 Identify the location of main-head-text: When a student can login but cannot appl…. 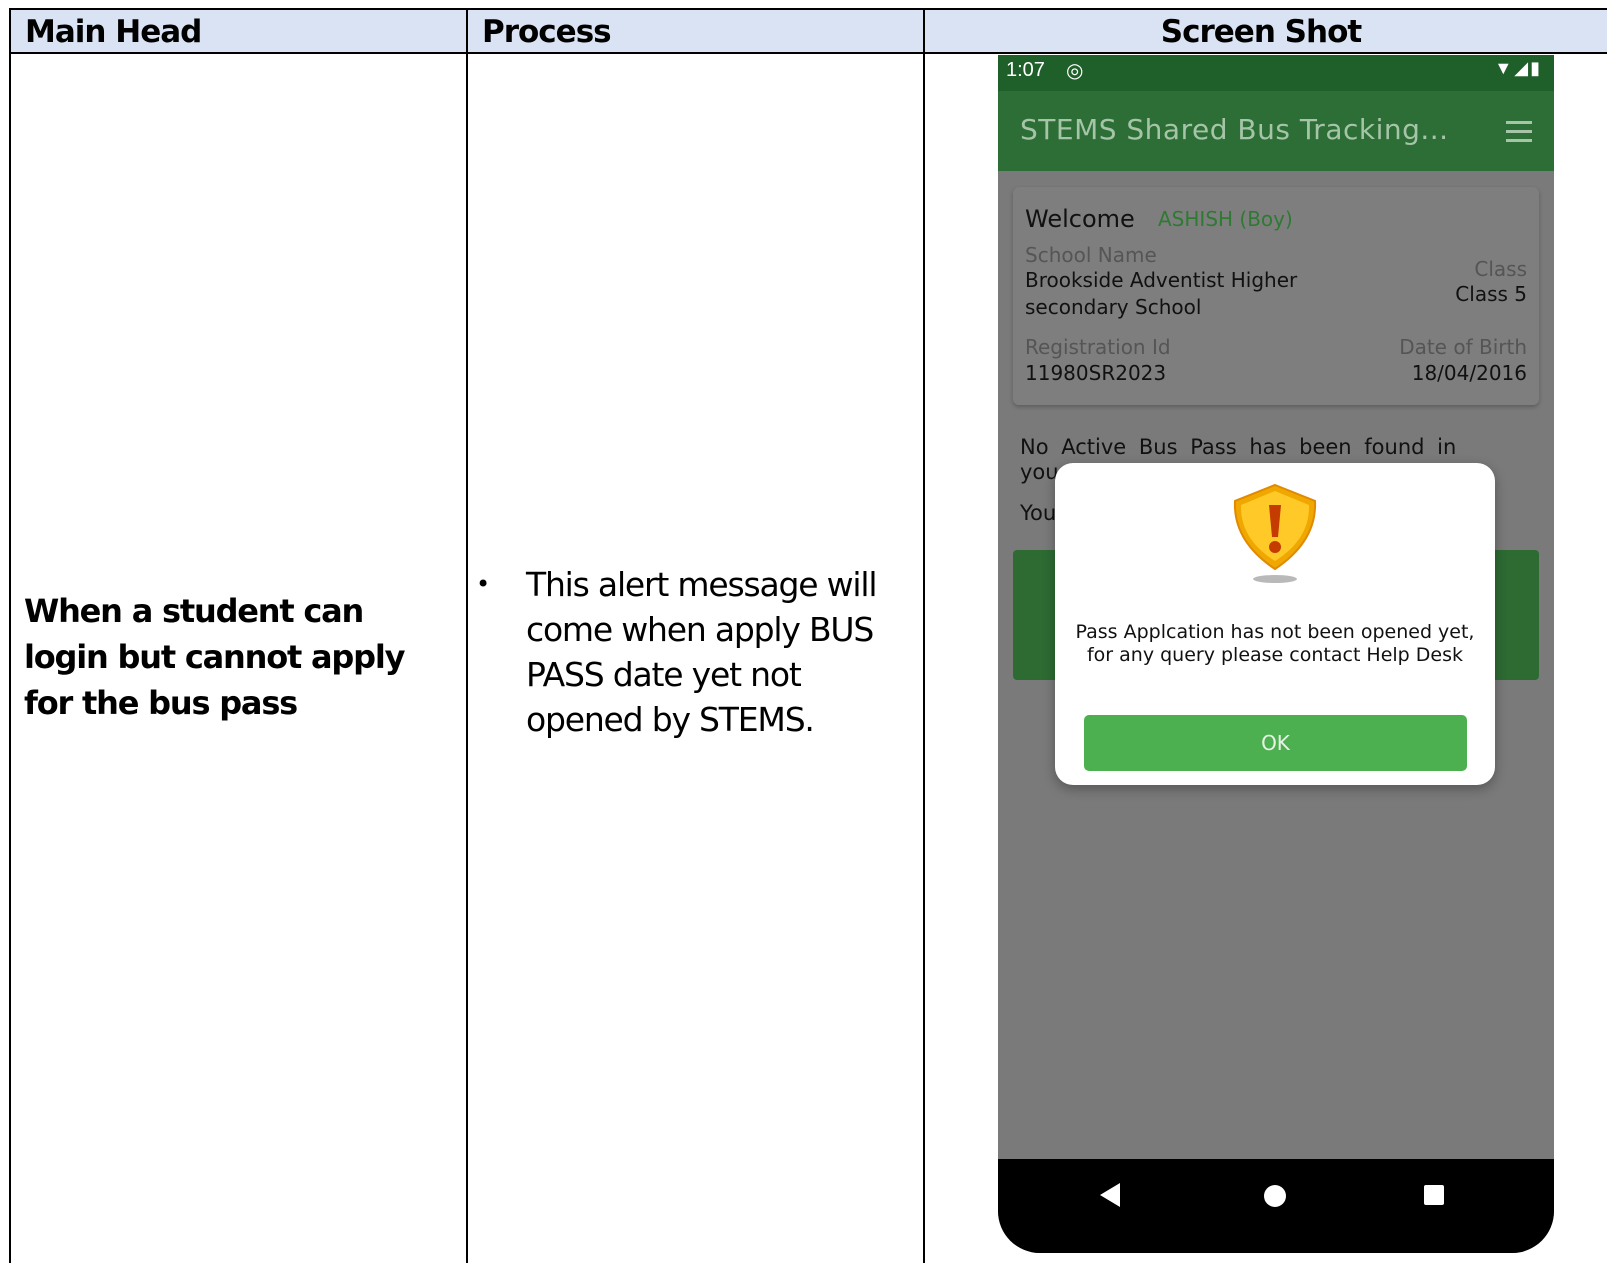
(214, 657).